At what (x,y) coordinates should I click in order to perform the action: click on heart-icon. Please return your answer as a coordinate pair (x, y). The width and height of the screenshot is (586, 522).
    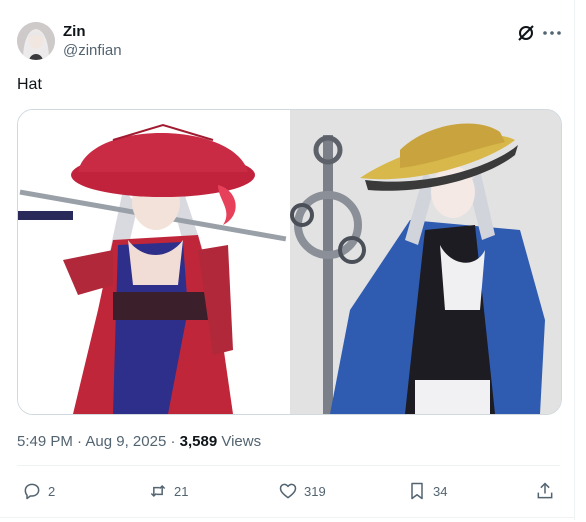
    Looking at the image, I should click on (288, 491).